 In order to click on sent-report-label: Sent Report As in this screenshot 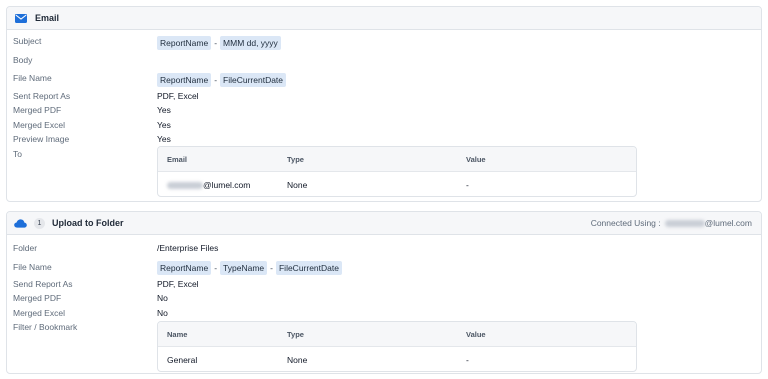, I will do `click(42, 96)`.